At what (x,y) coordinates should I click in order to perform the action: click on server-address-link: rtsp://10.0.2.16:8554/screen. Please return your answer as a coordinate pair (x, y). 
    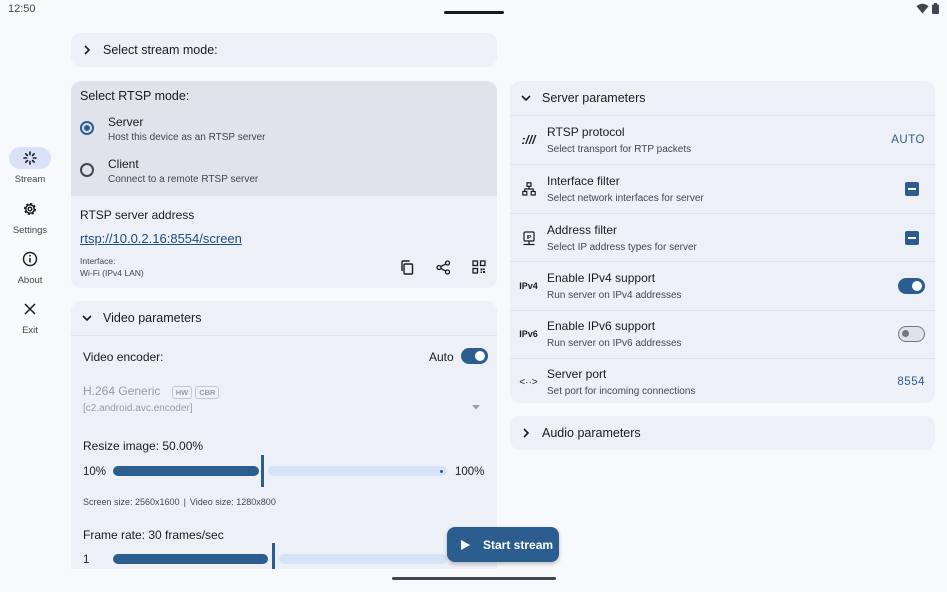
    Looking at the image, I should click on (284, 238).